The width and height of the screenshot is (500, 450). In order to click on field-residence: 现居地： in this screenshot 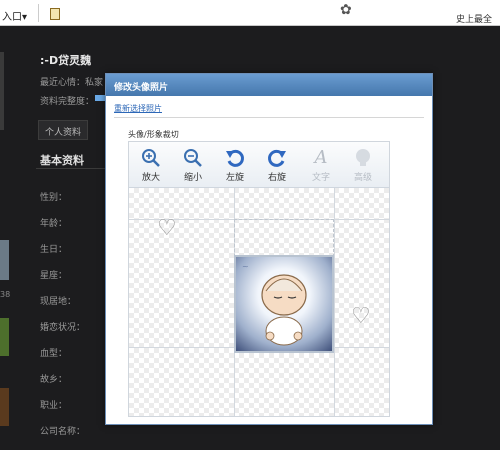, I will do `click(58, 302)`.